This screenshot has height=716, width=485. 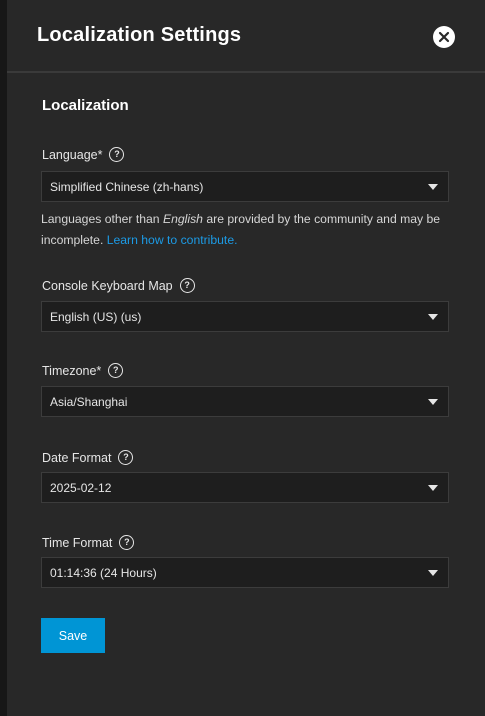 I want to click on keyboard-map-select: English (US) (us), so click(x=245, y=316).